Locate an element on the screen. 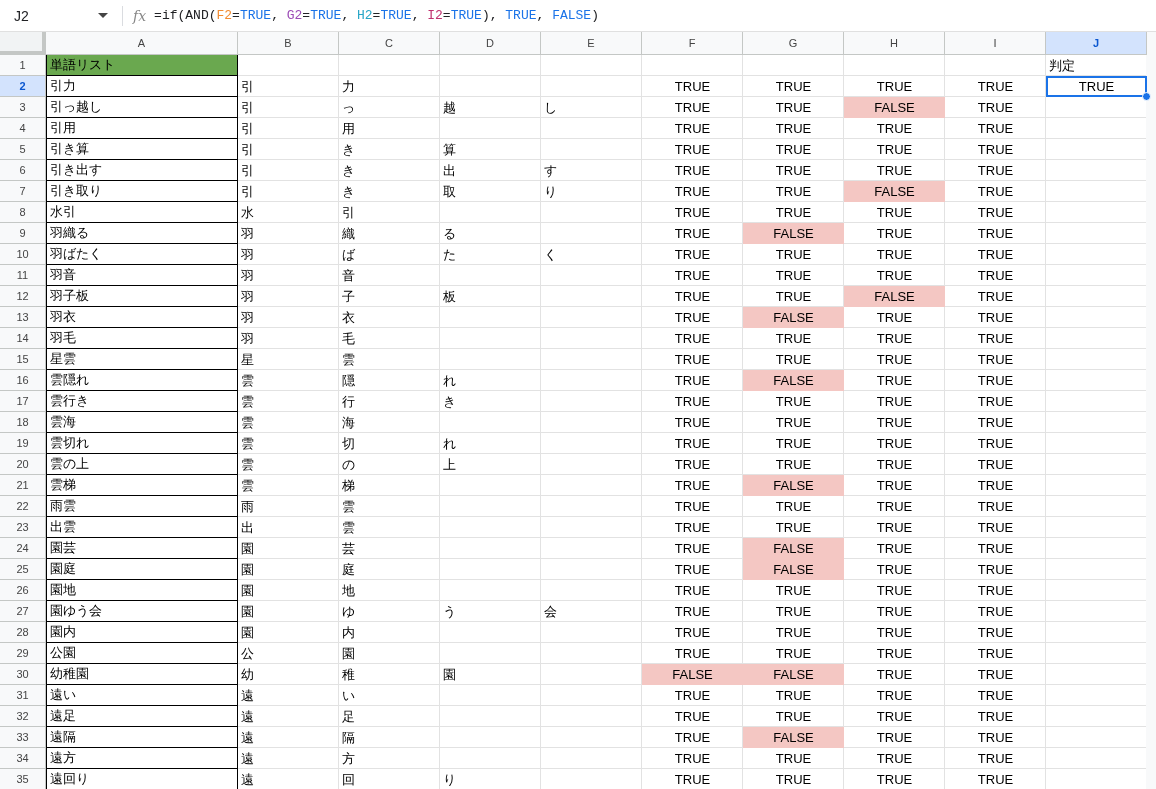 This screenshot has width=1156, height=789. row-number: 29 is located at coordinates (23, 653).